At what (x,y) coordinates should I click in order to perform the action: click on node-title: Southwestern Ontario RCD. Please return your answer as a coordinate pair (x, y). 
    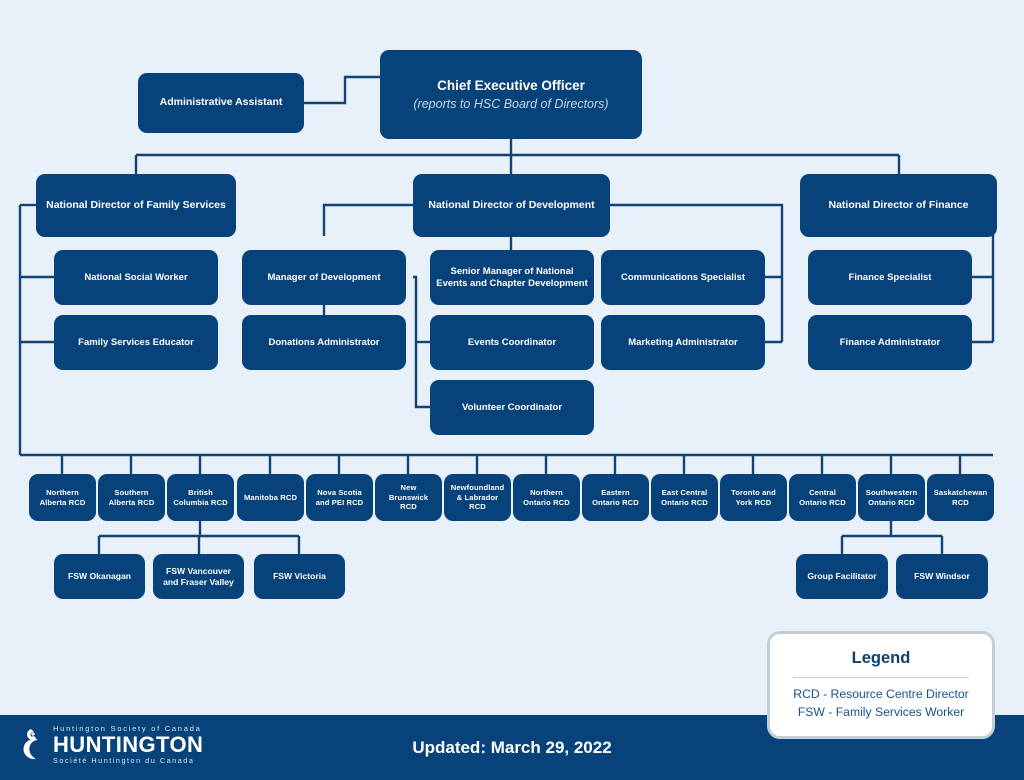
    Looking at the image, I should click on (891, 497).